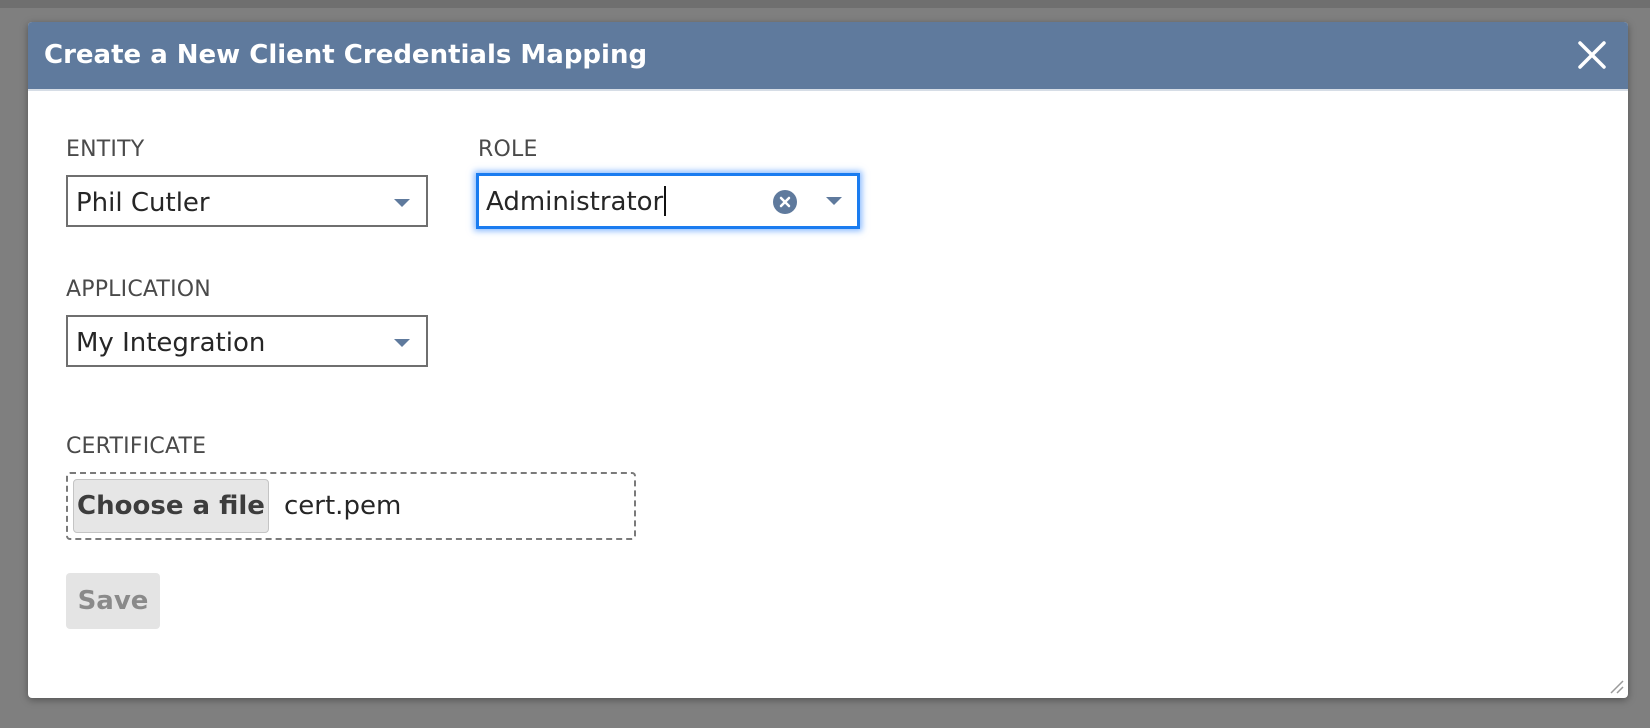  I want to click on role-value: Administrator, so click(575, 202).